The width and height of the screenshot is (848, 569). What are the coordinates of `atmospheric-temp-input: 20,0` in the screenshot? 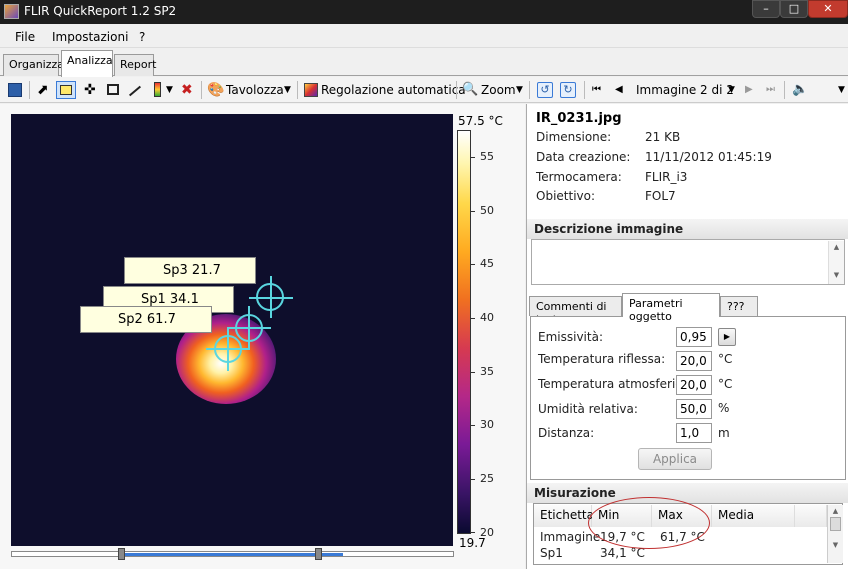 It's located at (694, 385).